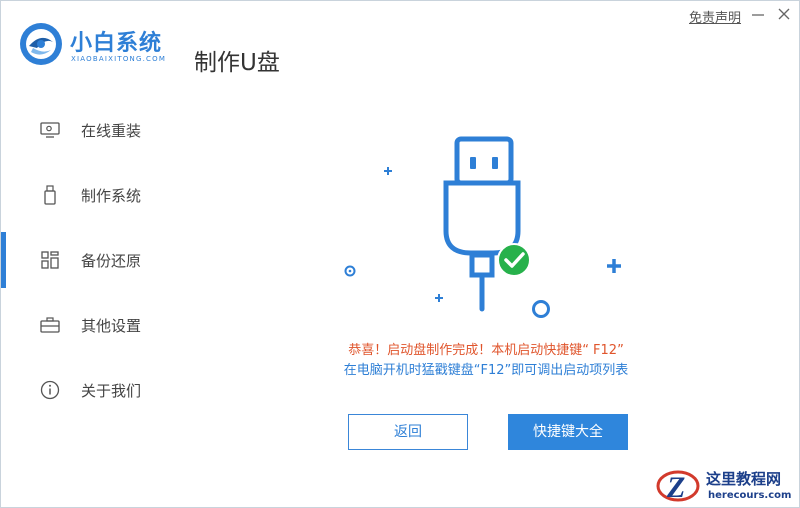  I want to click on watermark-title: 这里教程网, so click(744, 479).